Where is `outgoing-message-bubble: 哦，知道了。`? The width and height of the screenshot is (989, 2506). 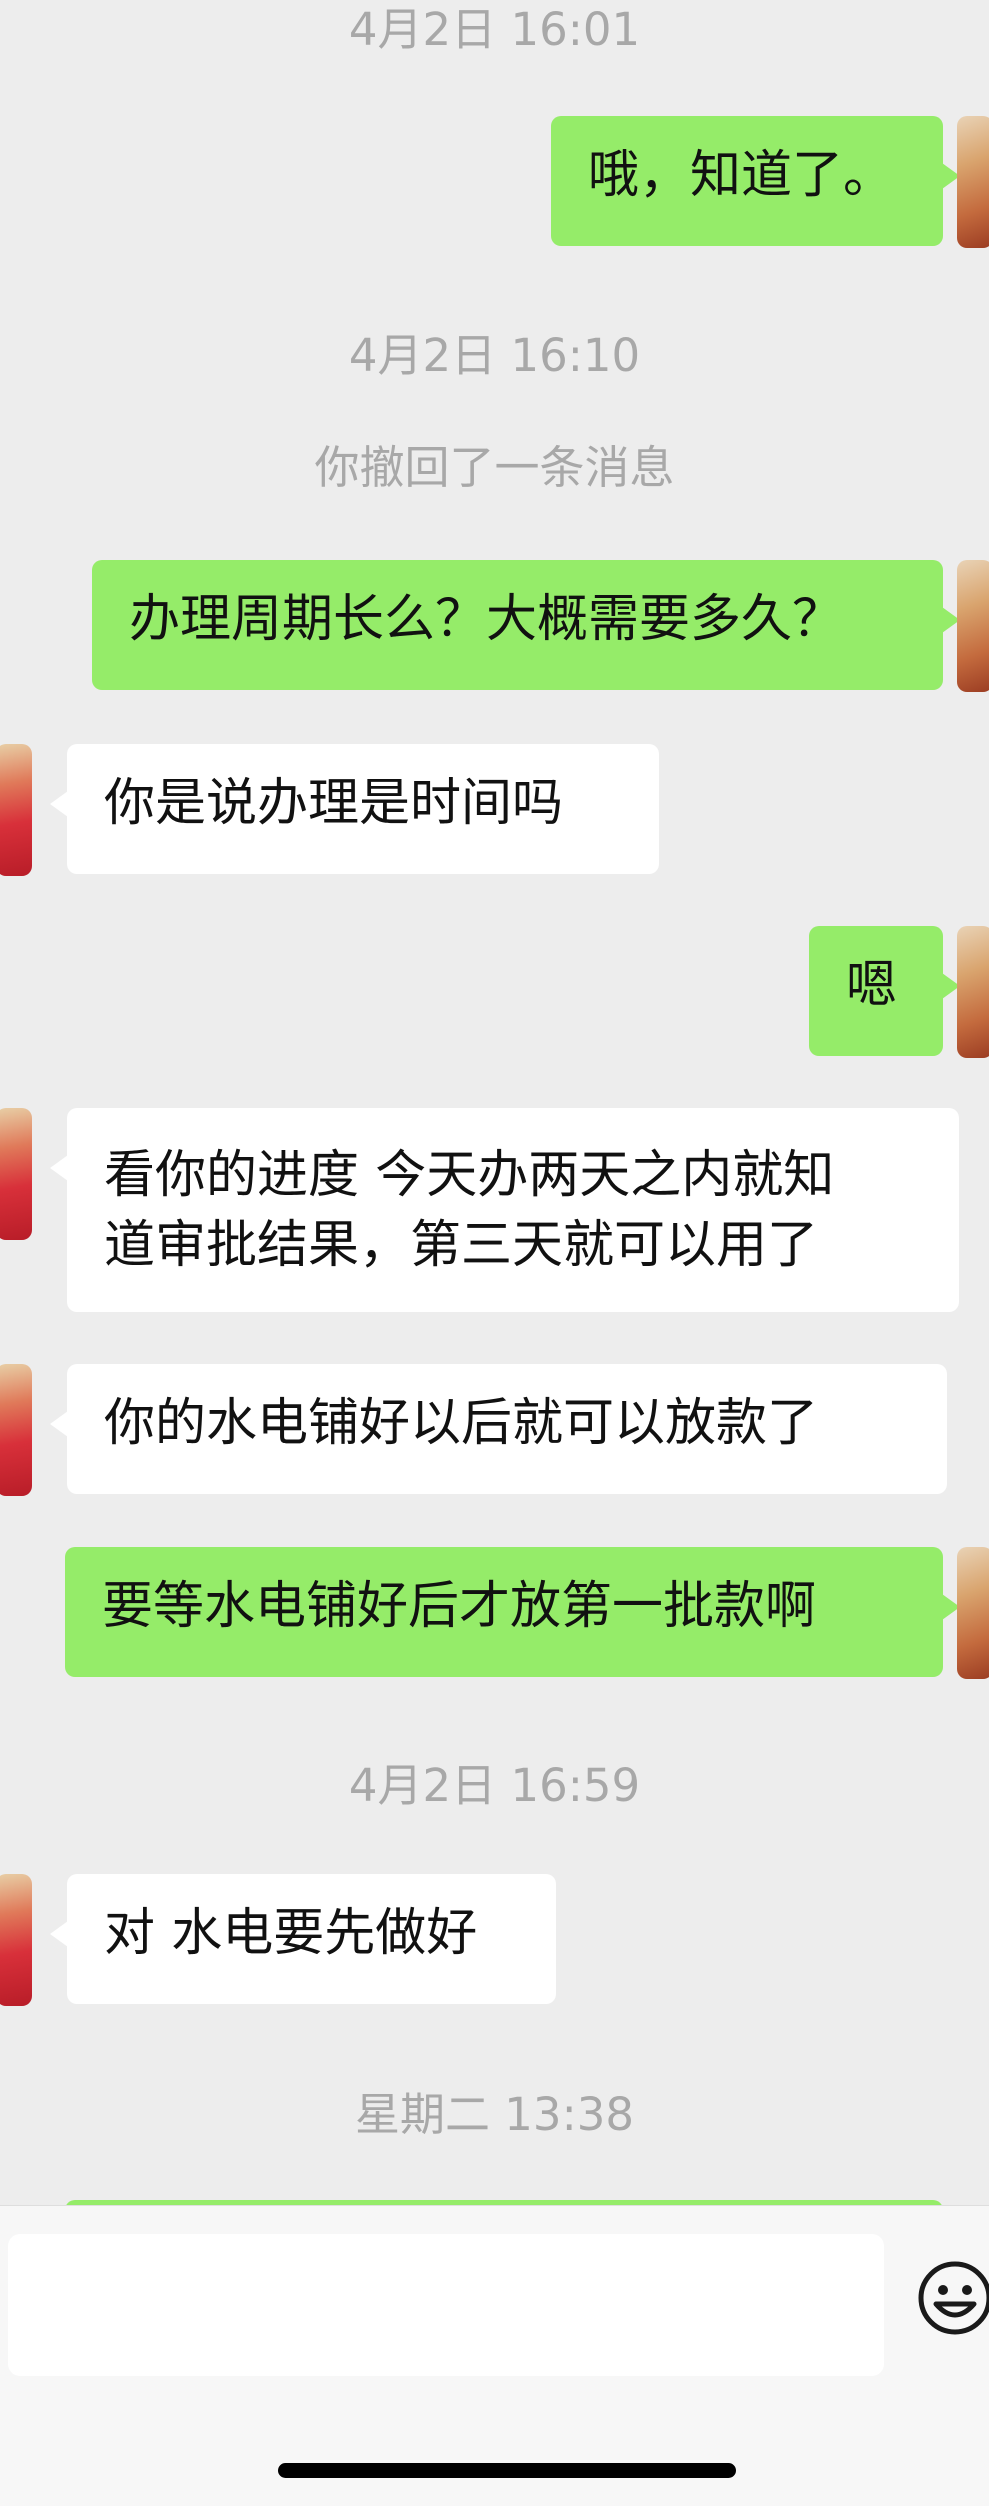
outgoing-message-bubble: 哦，知道了。 is located at coordinates (755, 181).